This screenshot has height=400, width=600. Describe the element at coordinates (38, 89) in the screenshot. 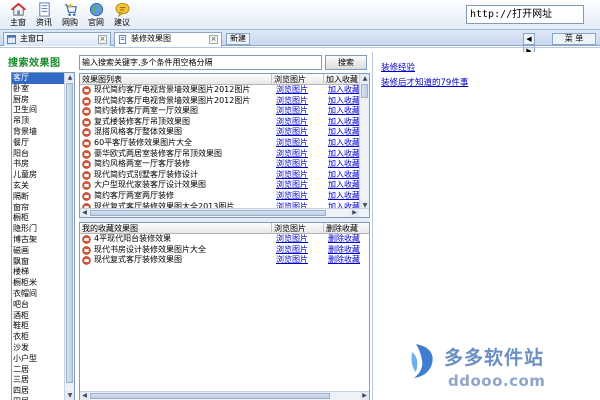

I see `category-item: 卧室` at that location.